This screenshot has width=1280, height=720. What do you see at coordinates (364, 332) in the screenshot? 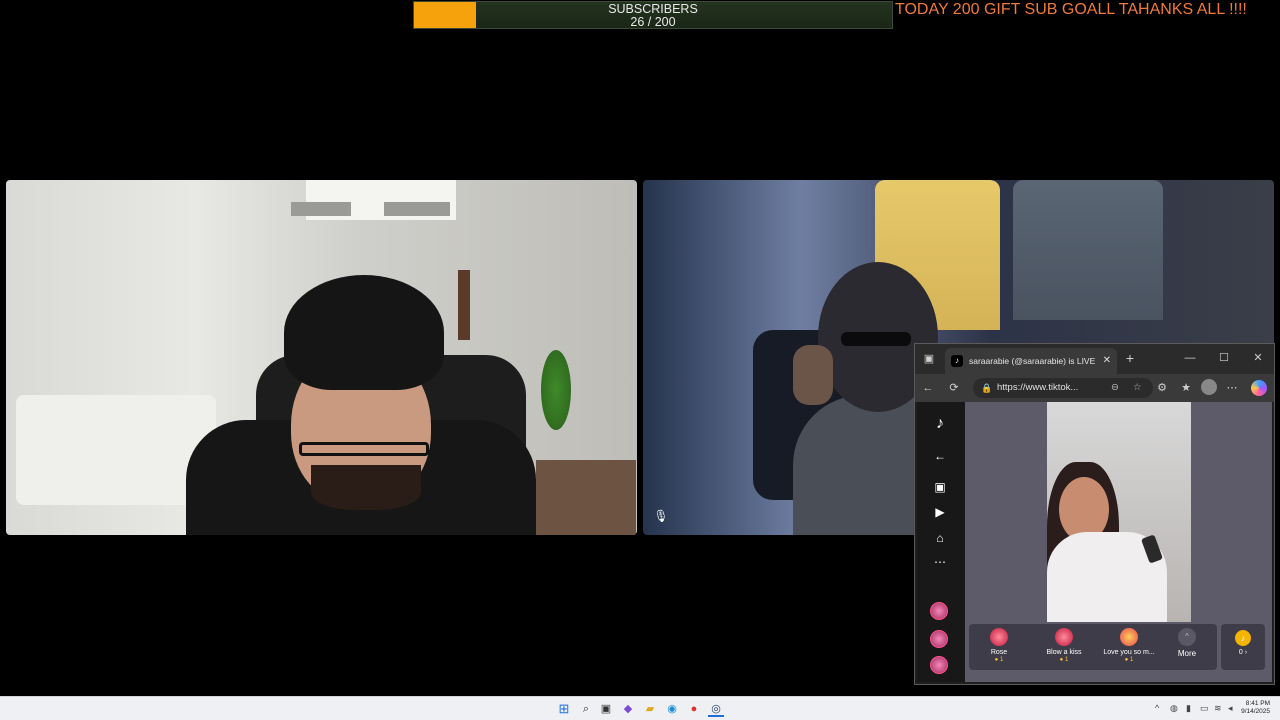
I see `beanie-hat` at bounding box center [364, 332].